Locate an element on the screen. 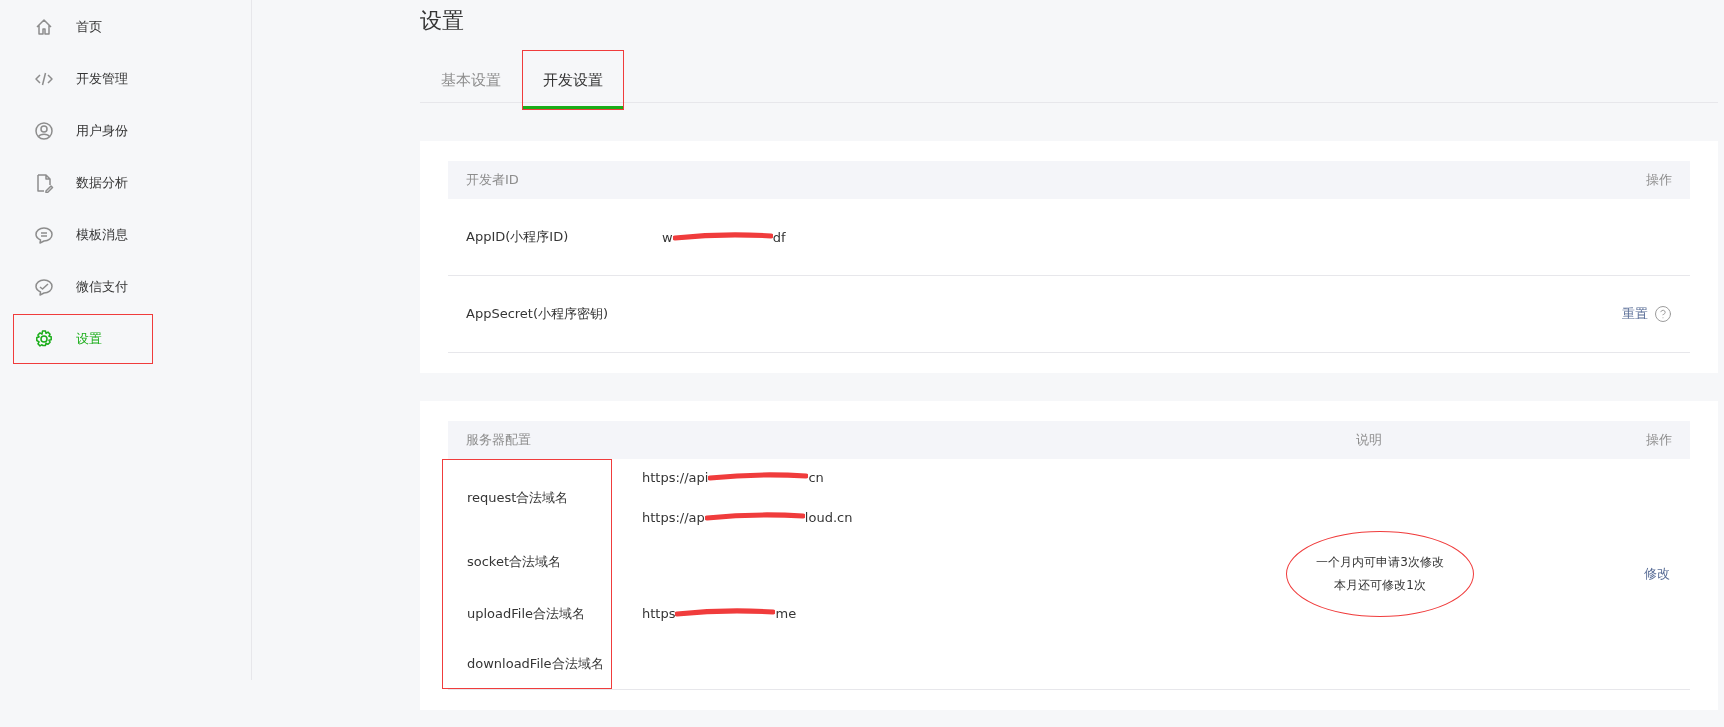  column-header: 开发者ID is located at coordinates (493, 180).